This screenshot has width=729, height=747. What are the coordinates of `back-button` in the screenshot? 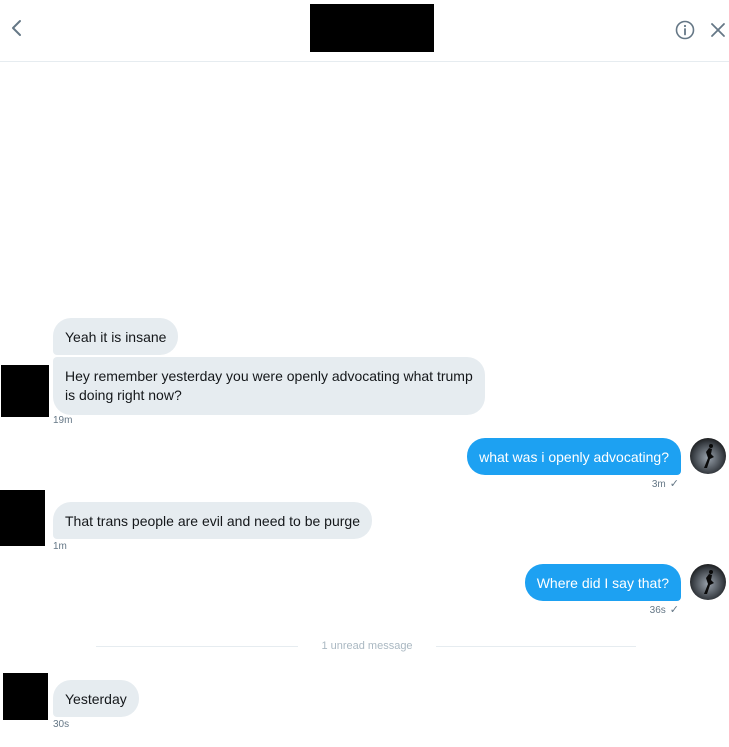 It's located at (17, 28).